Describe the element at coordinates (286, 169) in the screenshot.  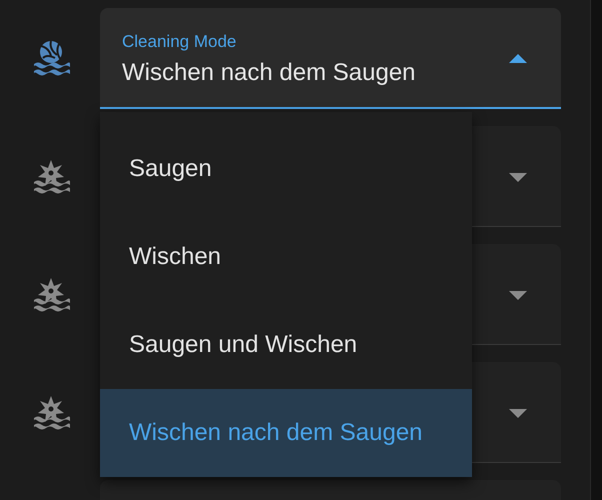
I see `menu-option: Saugen` at that location.